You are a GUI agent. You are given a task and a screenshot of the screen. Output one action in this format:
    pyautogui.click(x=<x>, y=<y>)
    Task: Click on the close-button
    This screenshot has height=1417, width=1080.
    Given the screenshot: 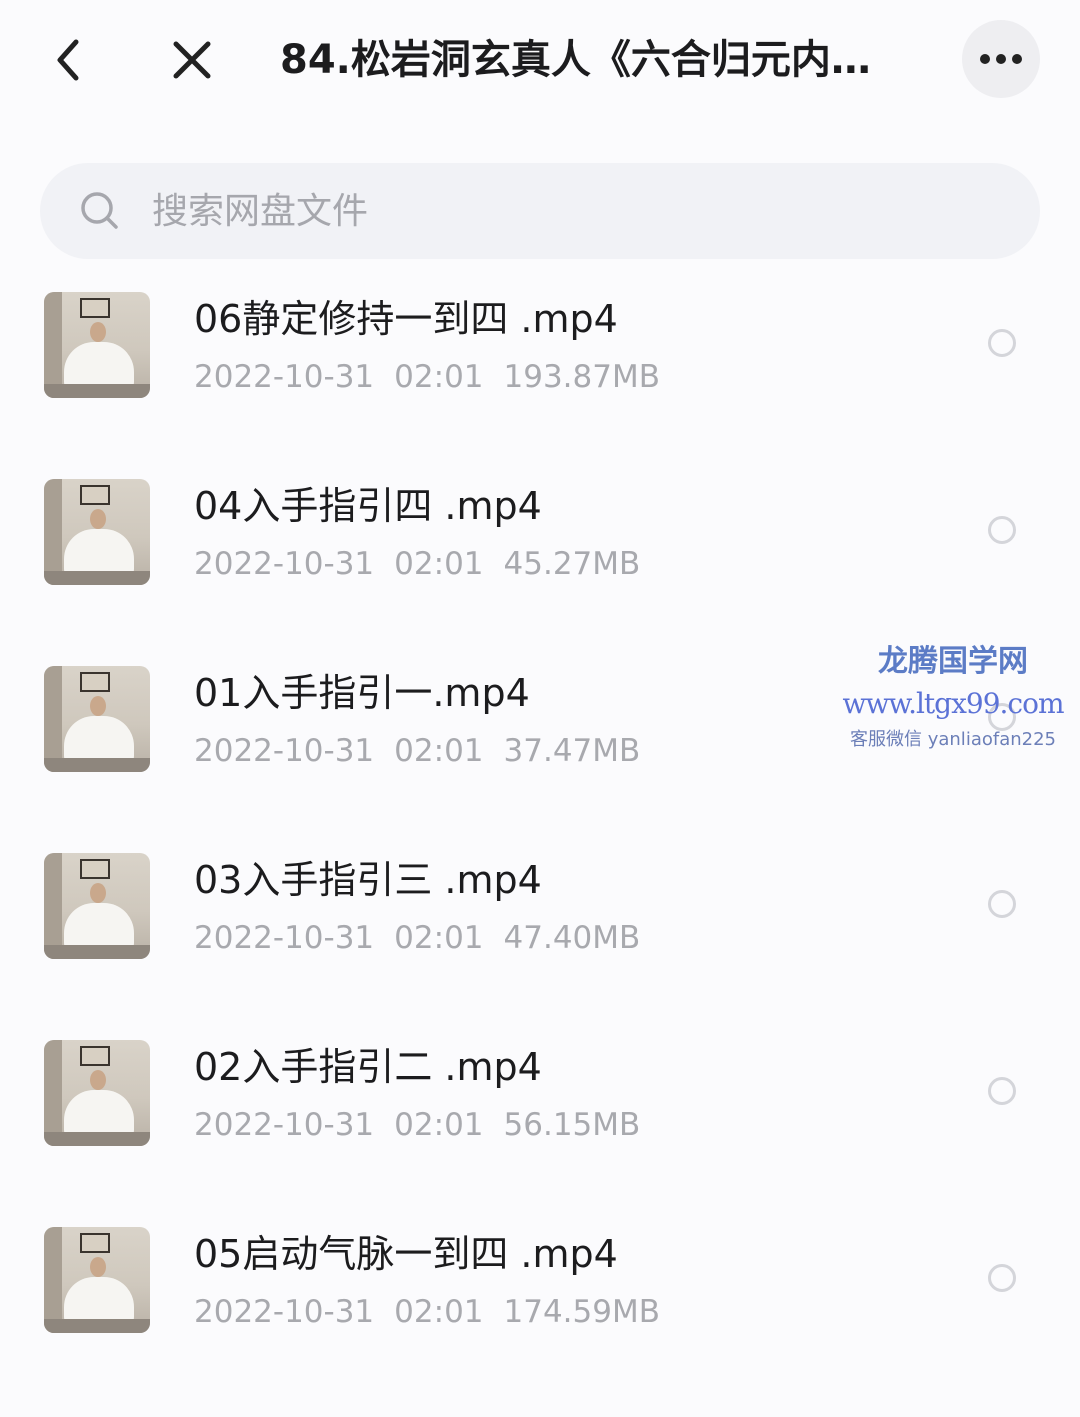 What is the action you would take?
    pyautogui.click(x=192, y=60)
    